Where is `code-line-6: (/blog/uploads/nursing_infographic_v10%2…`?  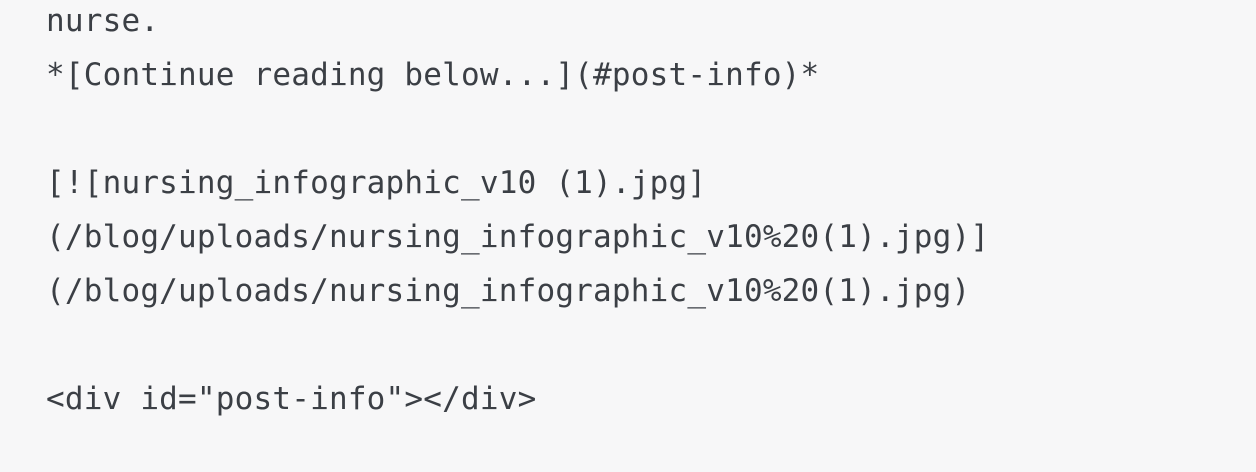 code-line-6: (/blog/uploads/nursing_infographic_v10%2… is located at coordinates (508, 291).